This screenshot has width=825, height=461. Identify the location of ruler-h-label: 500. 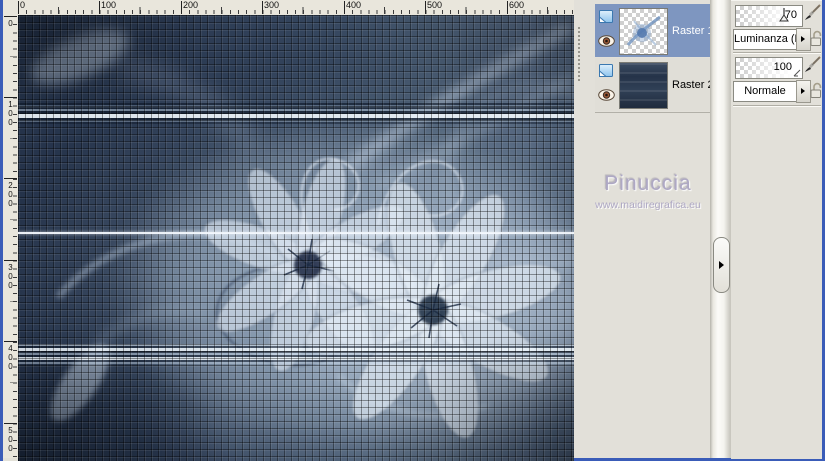
(435, 5).